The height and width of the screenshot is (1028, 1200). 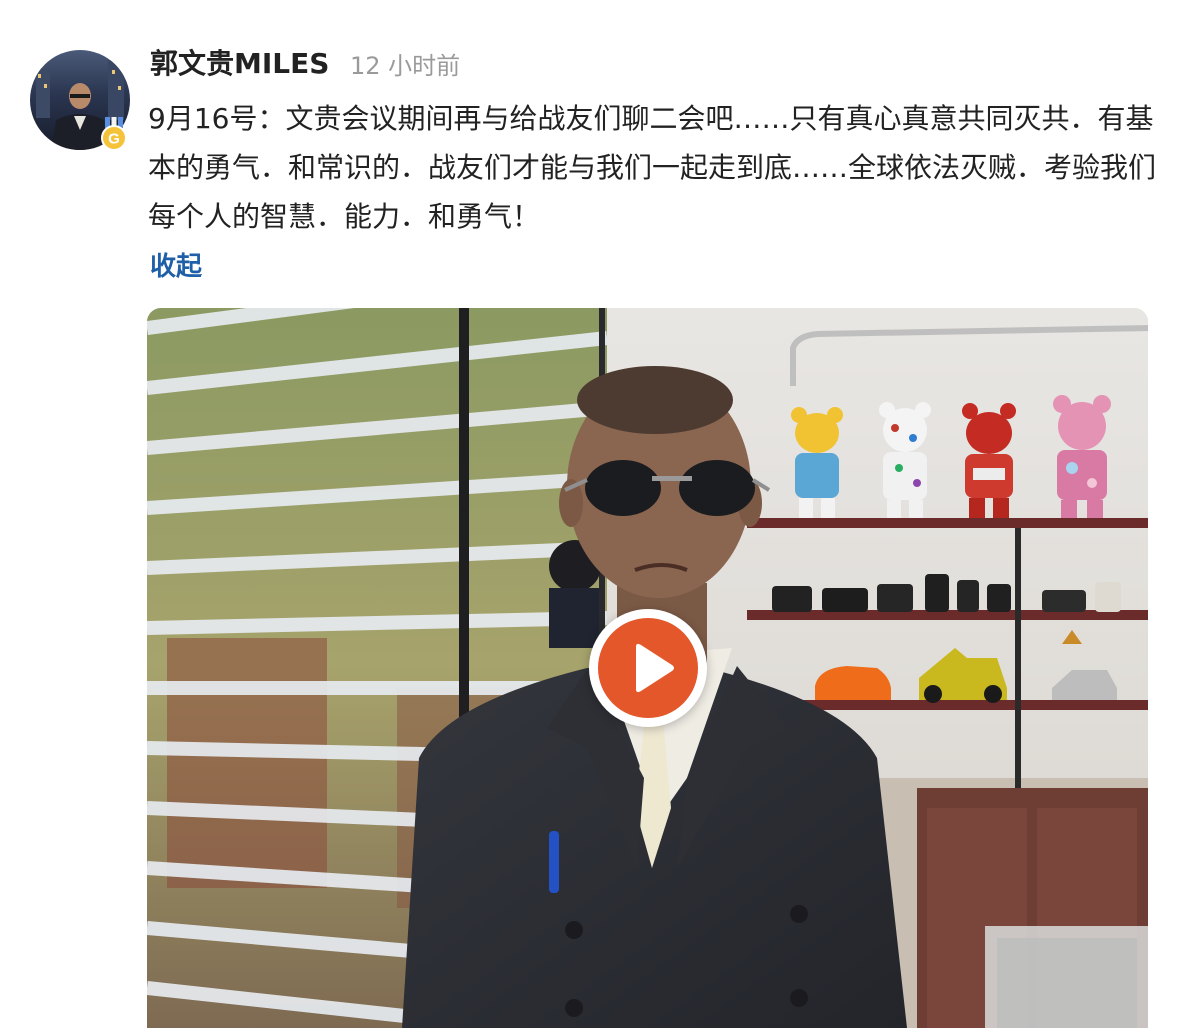 What do you see at coordinates (655, 668) in the screenshot?
I see `play-icon` at bounding box center [655, 668].